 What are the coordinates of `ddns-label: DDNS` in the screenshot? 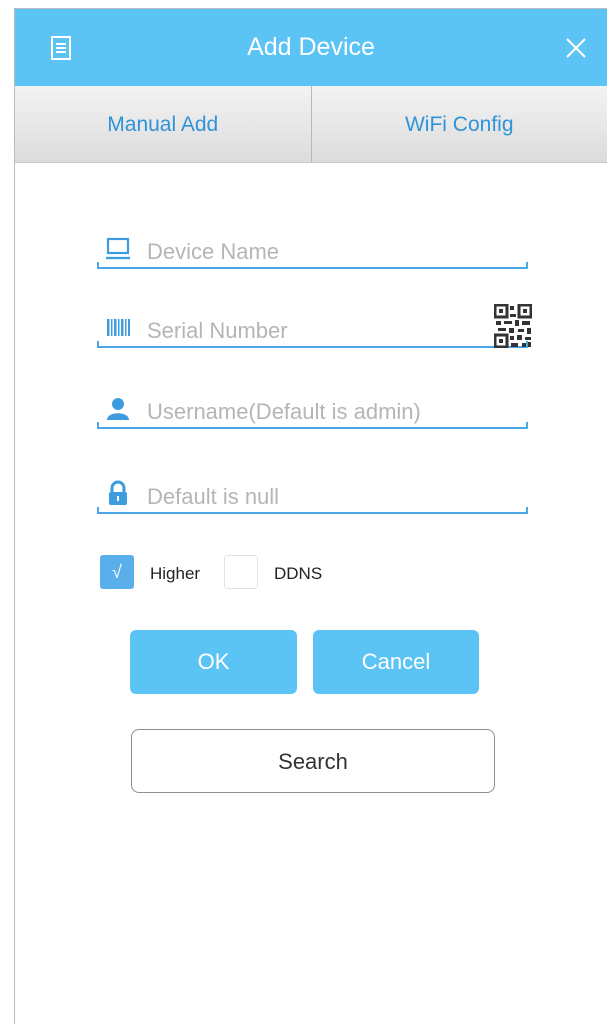 It's located at (298, 573).